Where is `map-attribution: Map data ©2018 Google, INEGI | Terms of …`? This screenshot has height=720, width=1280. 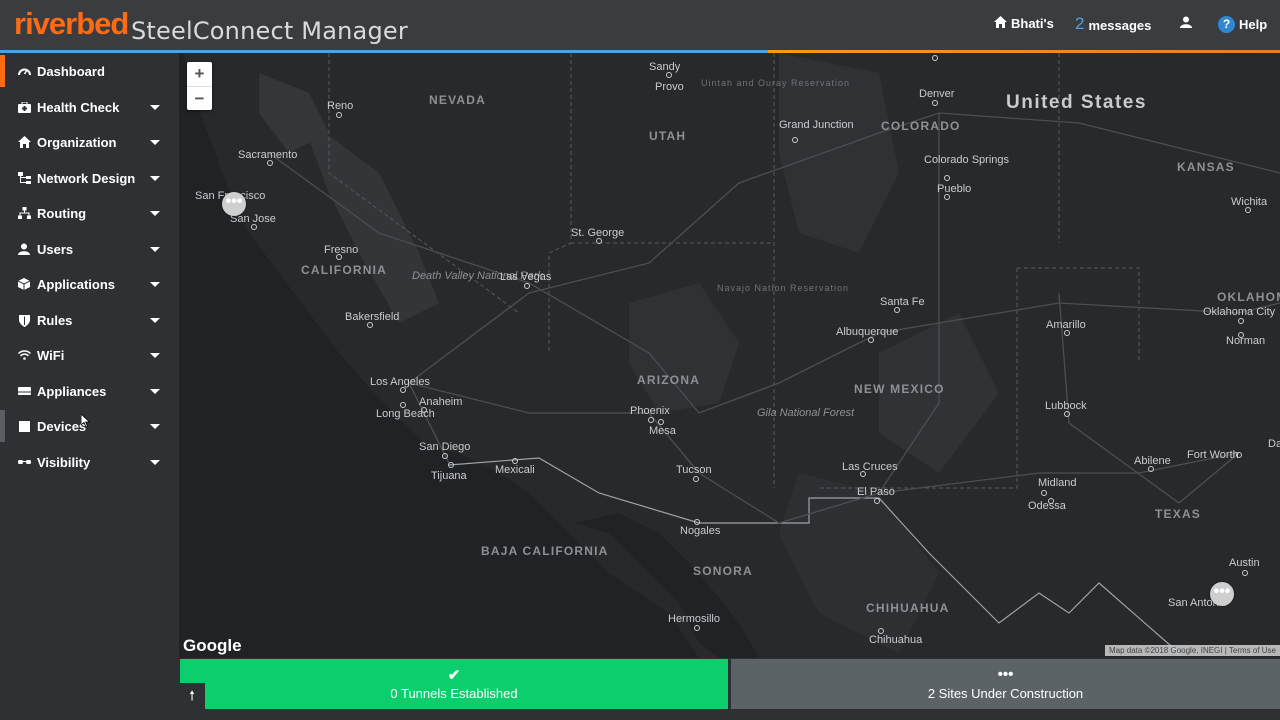
map-attribution: Map data ©2018 Google, INEGI | Terms of … is located at coordinates (1192, 650).